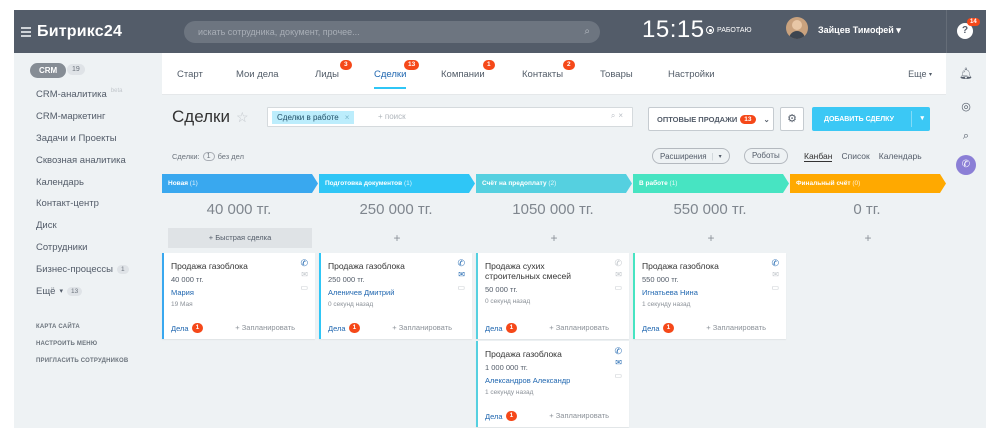 Image resolution: width=1000 pixels, height=441 pixels. I want to click on sidebar-item-calendar: Календарь, so click(82, 182).